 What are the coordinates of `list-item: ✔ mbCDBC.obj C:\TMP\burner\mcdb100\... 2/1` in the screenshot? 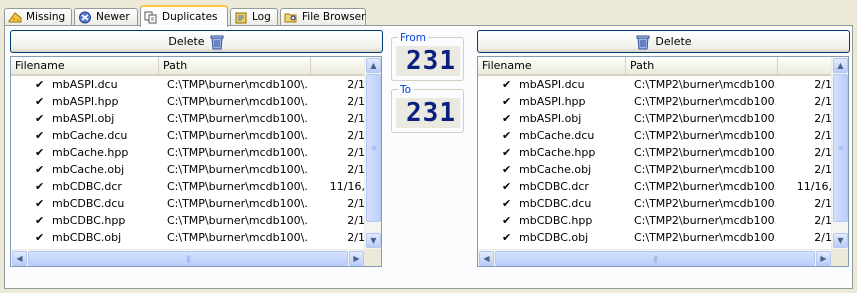 It's located at (188, 237).